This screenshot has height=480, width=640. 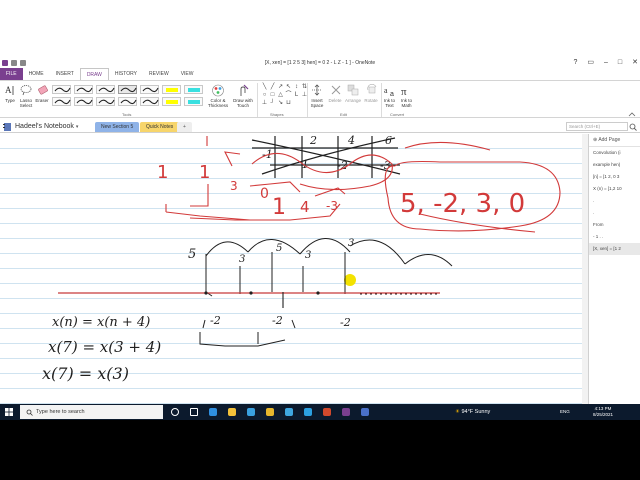 I want to click on page-list-item: X (n) = [1,2 10, so click(x=614, y=189).